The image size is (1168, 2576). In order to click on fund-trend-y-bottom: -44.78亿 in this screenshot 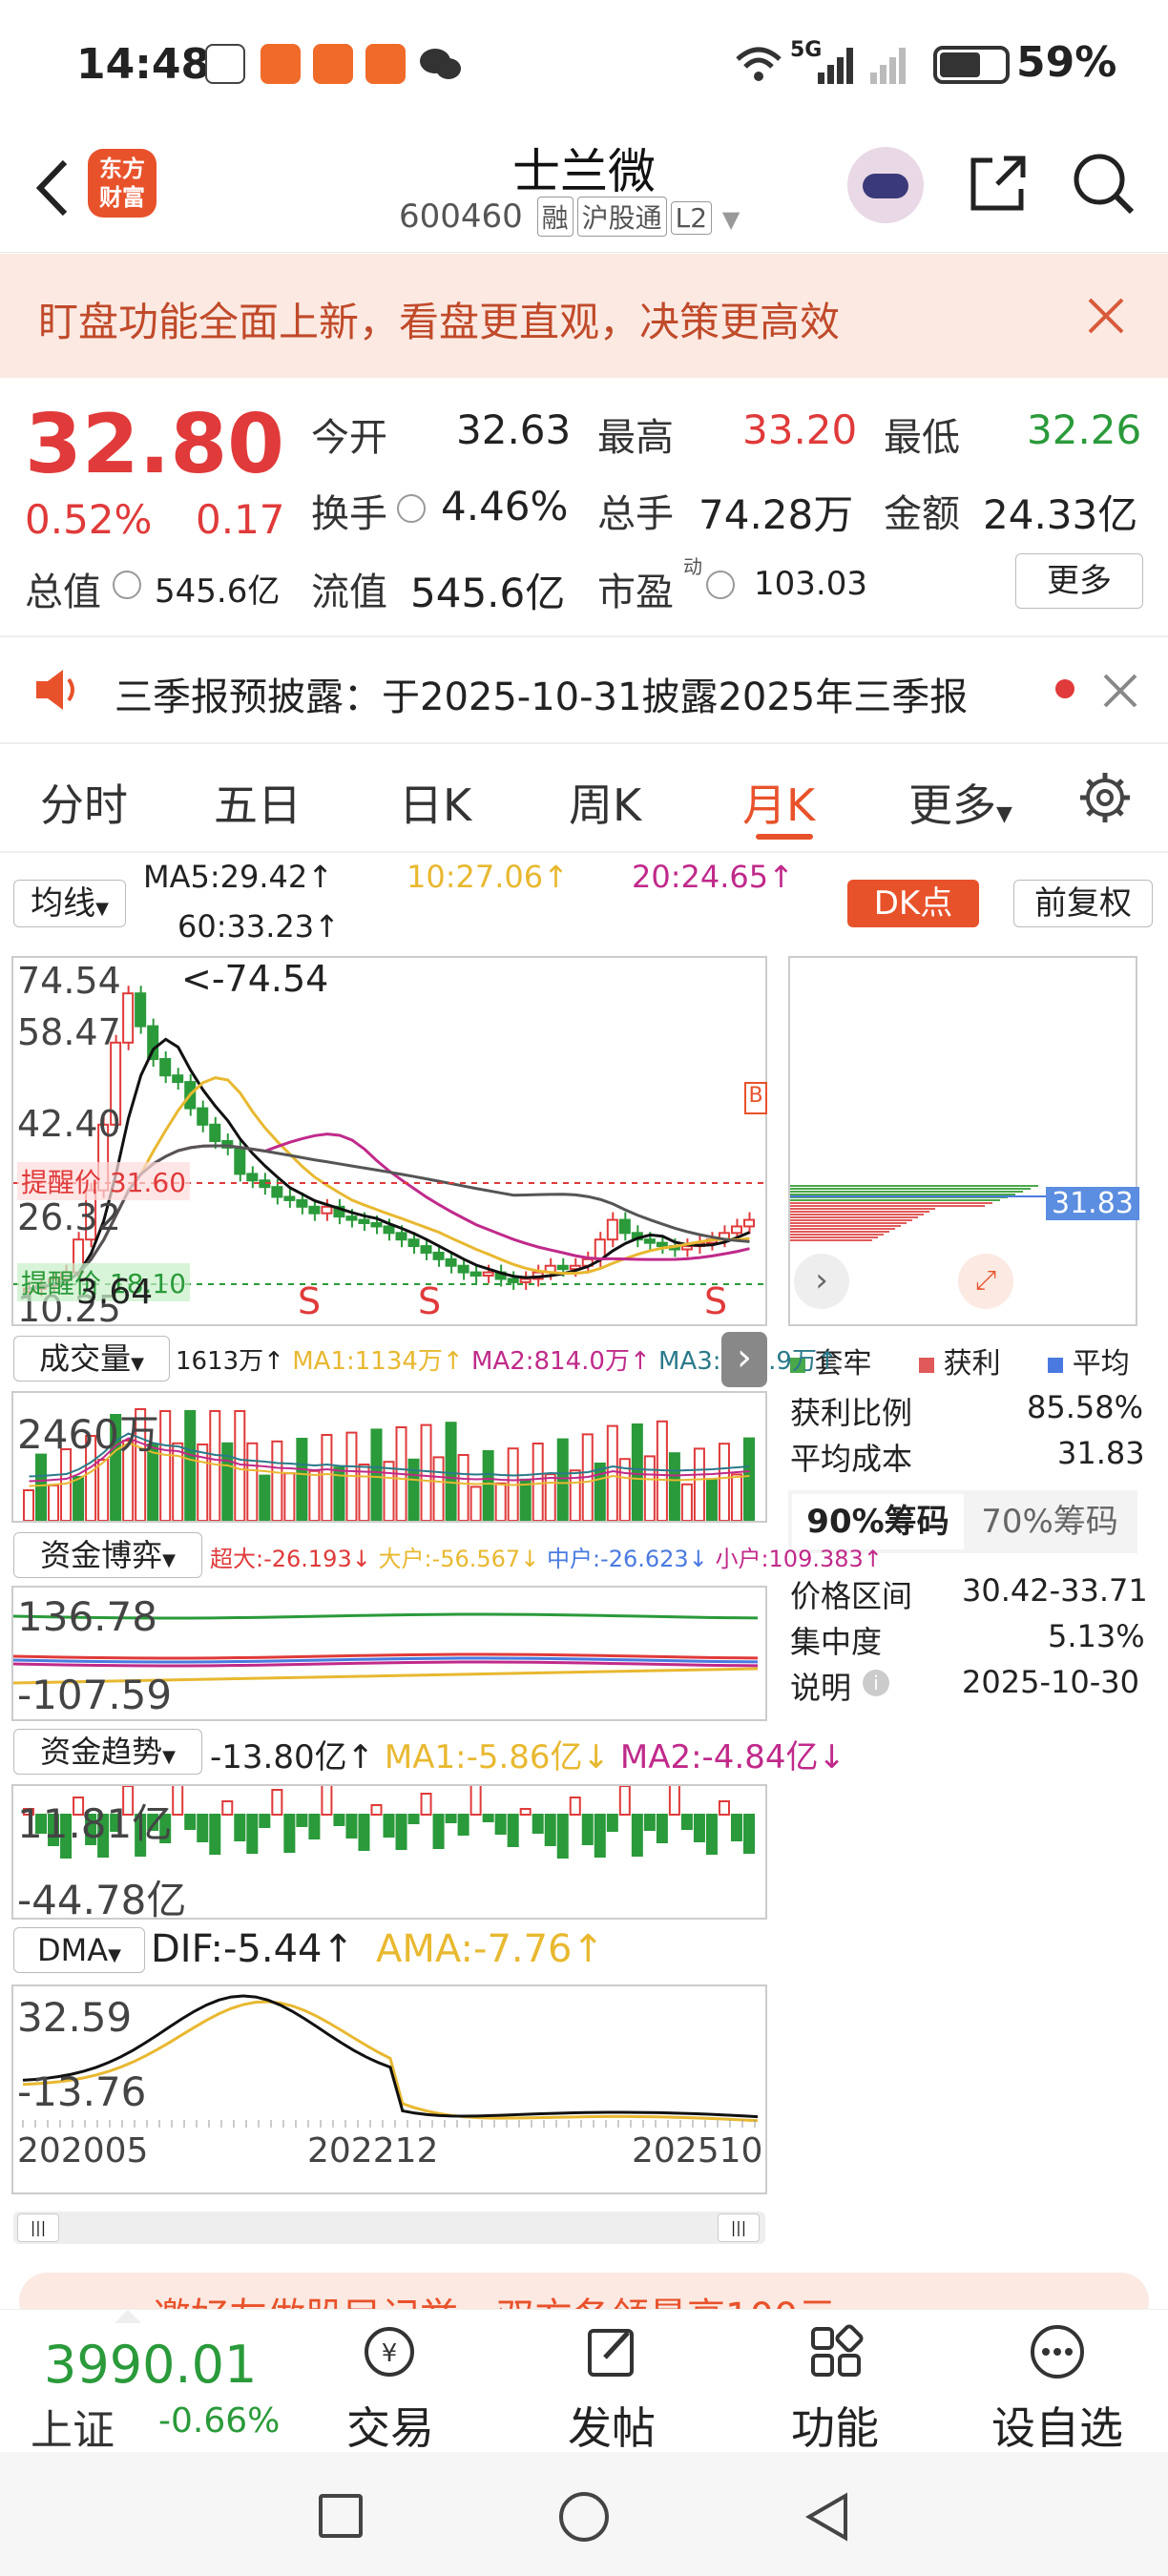, I will do `click(102, 1900)`.